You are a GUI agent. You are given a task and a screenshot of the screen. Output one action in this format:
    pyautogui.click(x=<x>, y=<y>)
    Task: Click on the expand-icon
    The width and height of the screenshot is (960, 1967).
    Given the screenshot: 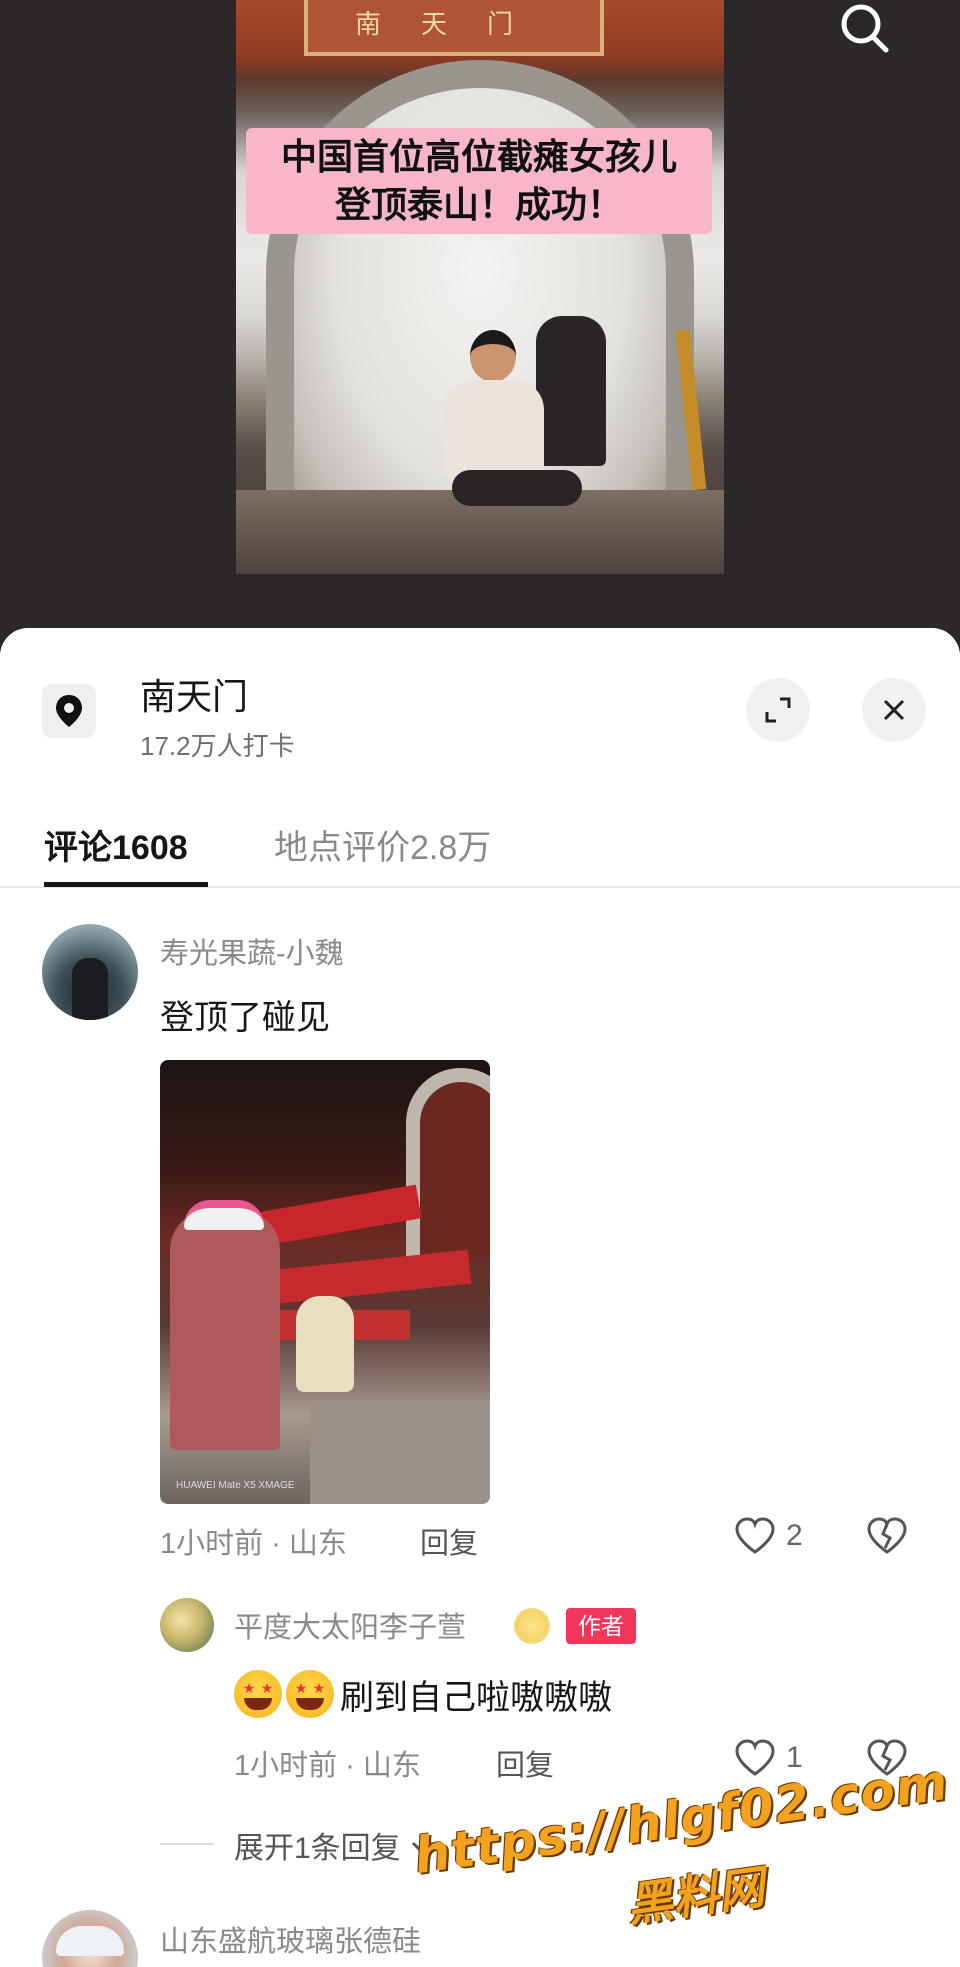 What is the action you would take?
    pyautogui.click(x=778, y=710)
    